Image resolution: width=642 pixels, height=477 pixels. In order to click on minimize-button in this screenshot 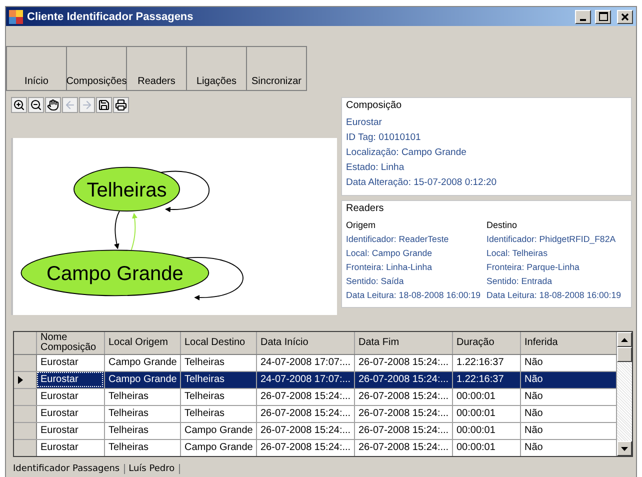, I will do `click(583, 17)`.